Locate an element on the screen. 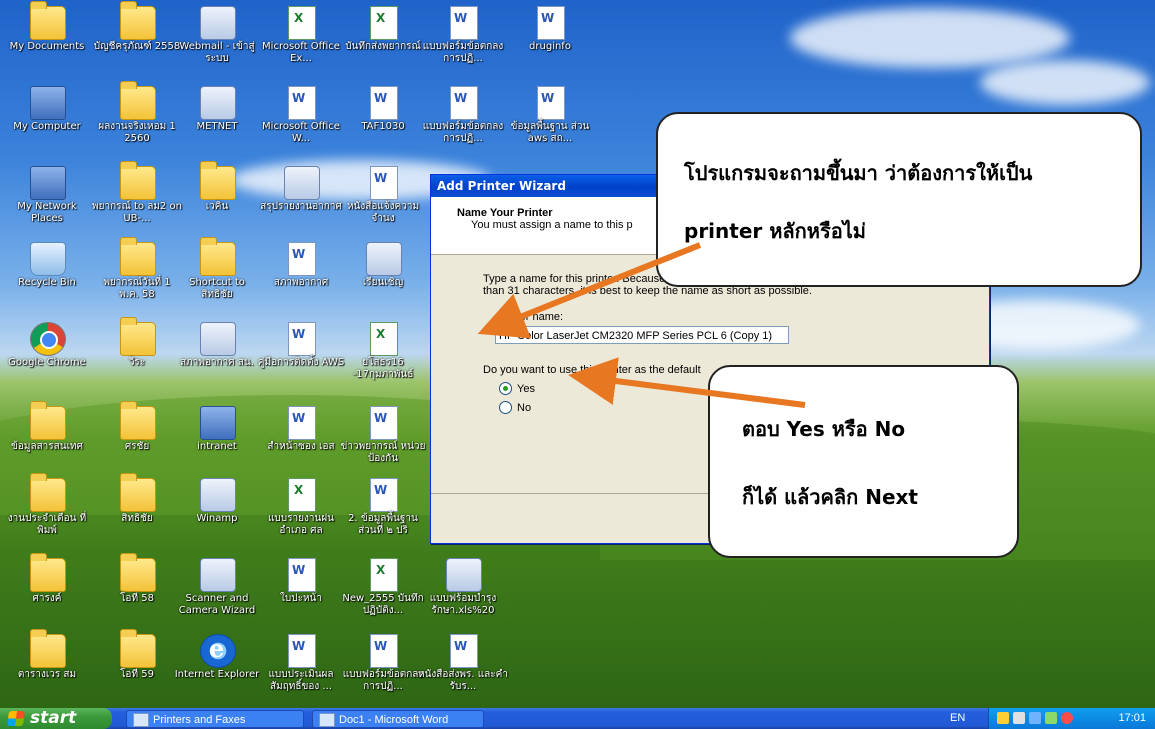 This screenshot has height=729, width=1155. task-label: Printers and Faxes is located at coordinates (199, 720).